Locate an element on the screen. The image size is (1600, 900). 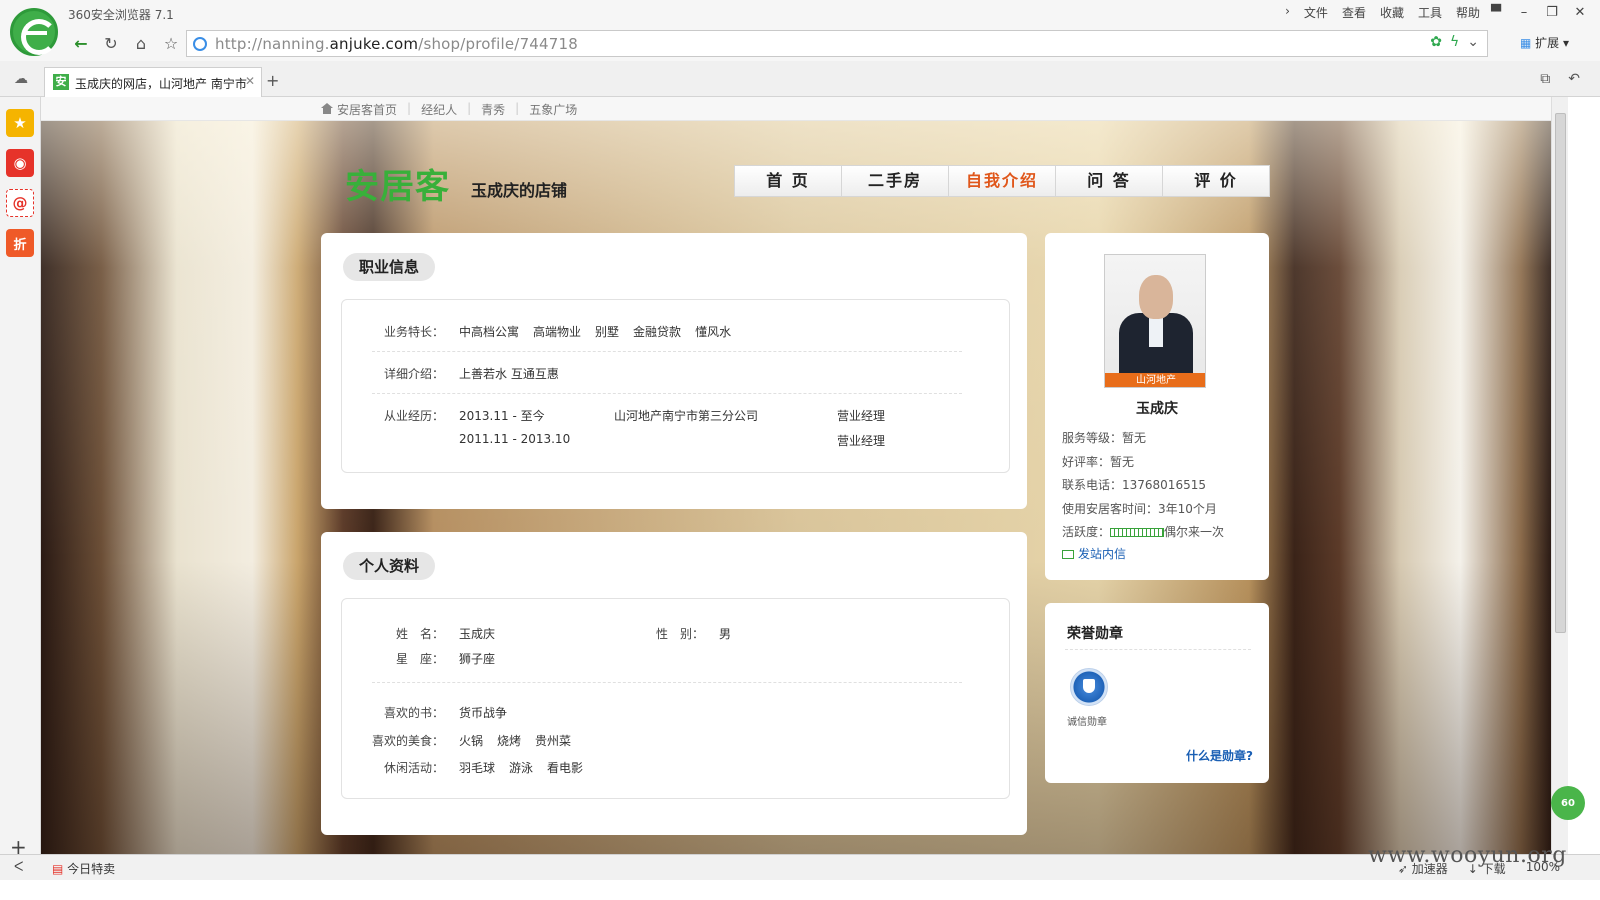
personal-title: 个人资料 is located at coordinates (389, 566).